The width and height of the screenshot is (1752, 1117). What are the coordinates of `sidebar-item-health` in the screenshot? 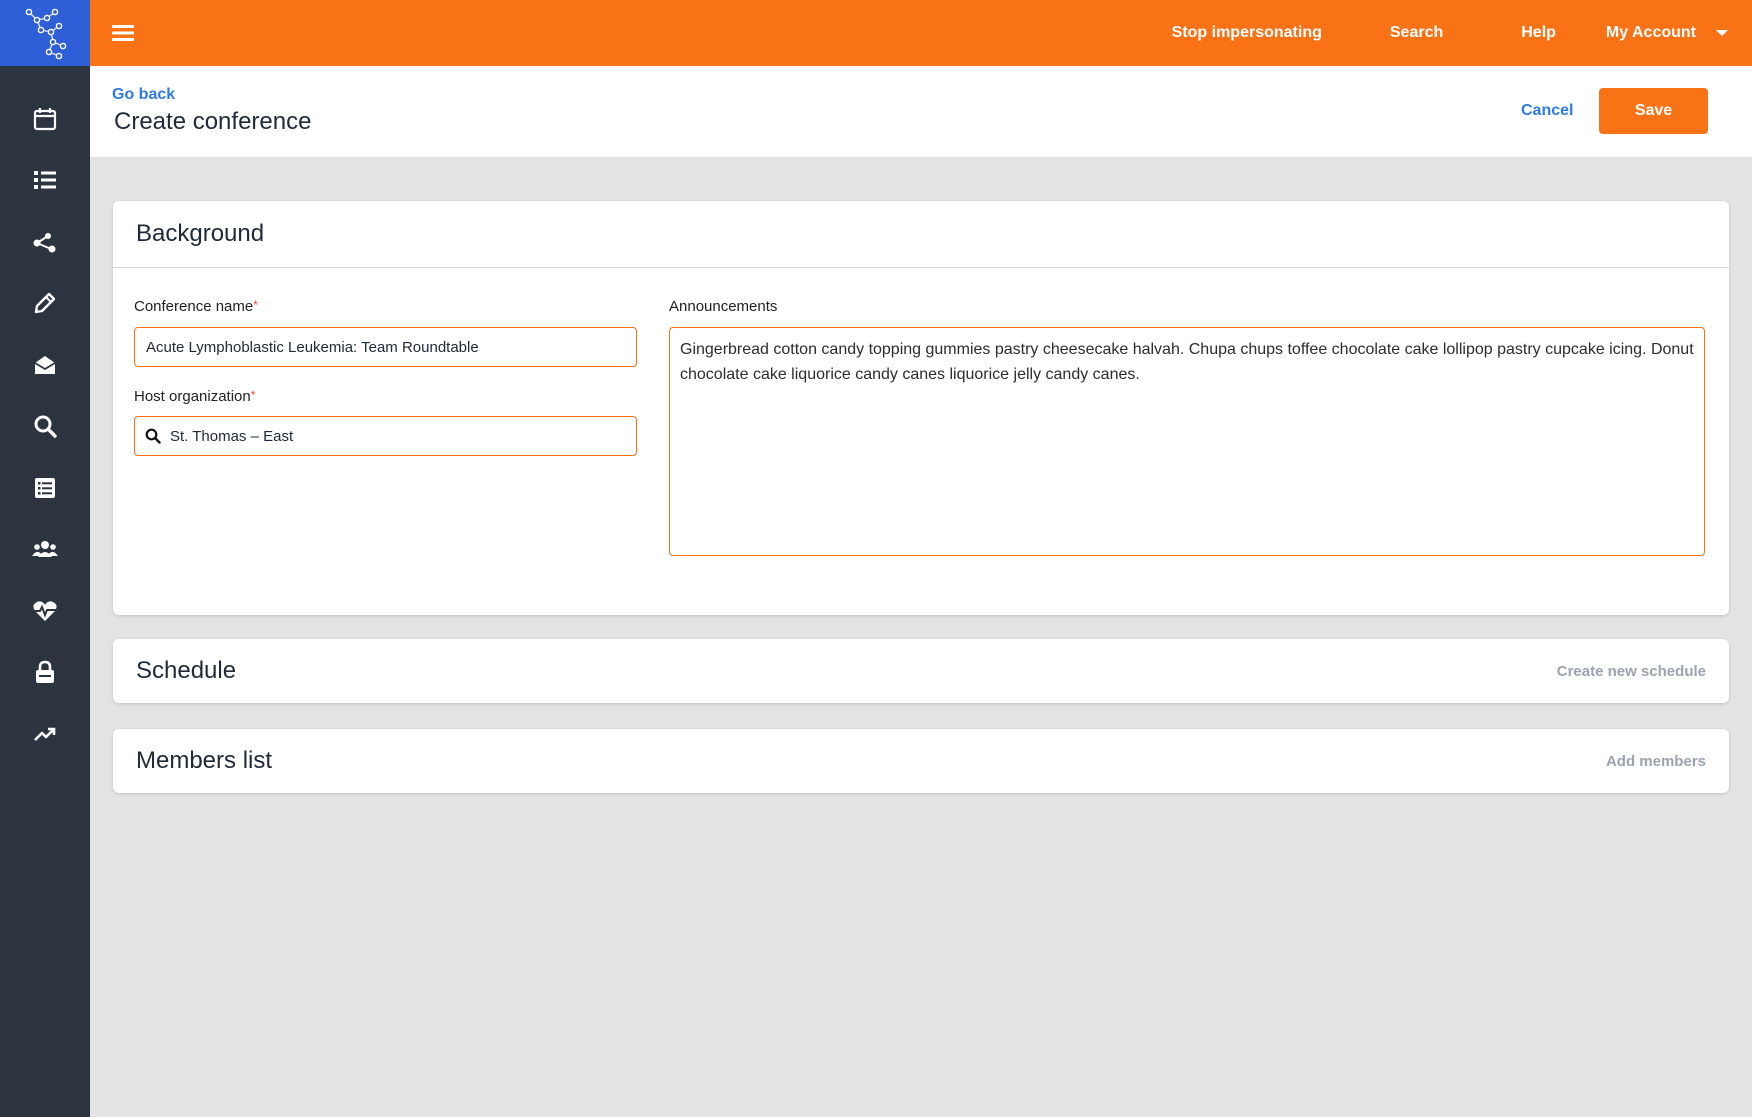 It's located at (45, 611).